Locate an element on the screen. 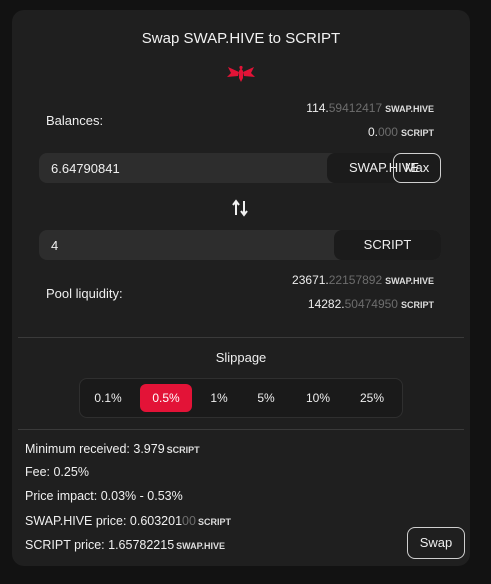 Image resolution: width=491 pixels, height=584 pixels. balance-swap-hive: 114.59412417 SWAP.HIVE is located at coordinates (370, 108).